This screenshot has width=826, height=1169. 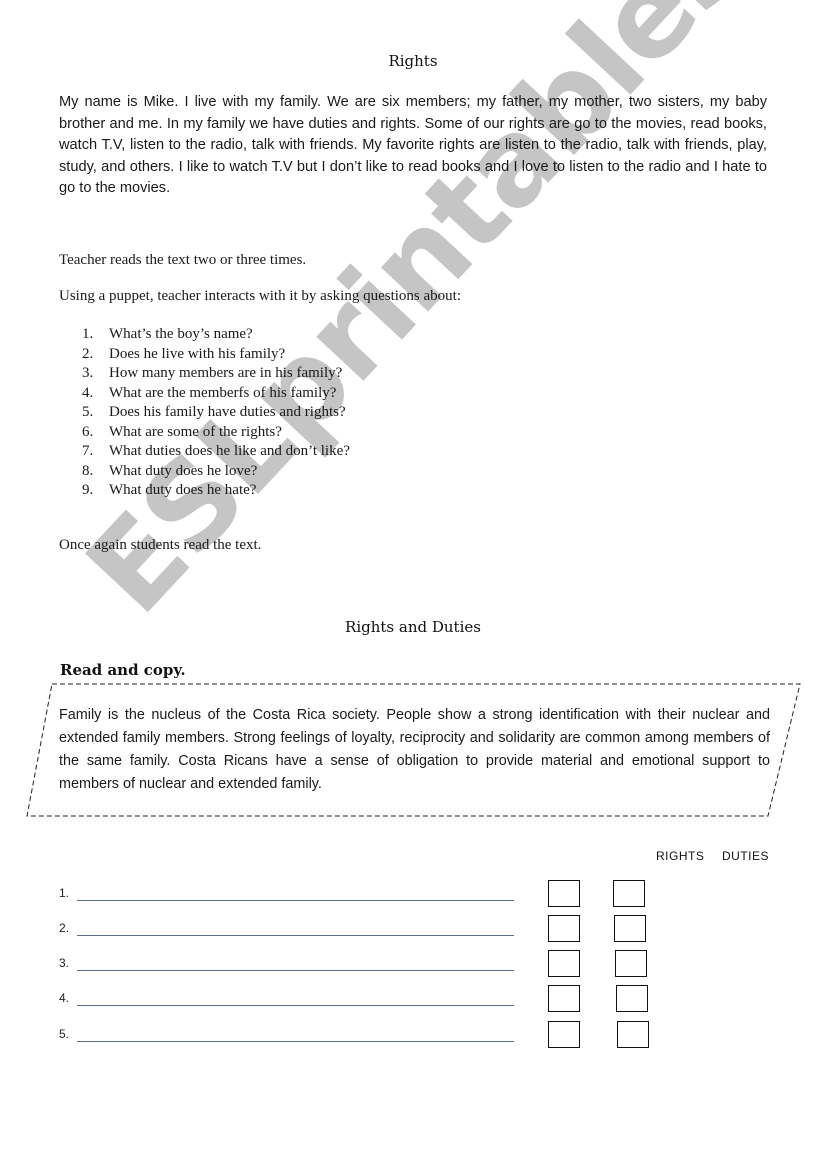 What do you see at coordinates (359, 968) in the screenshot?
I see `answer-row: 3.` at bounding box center [359, 968].